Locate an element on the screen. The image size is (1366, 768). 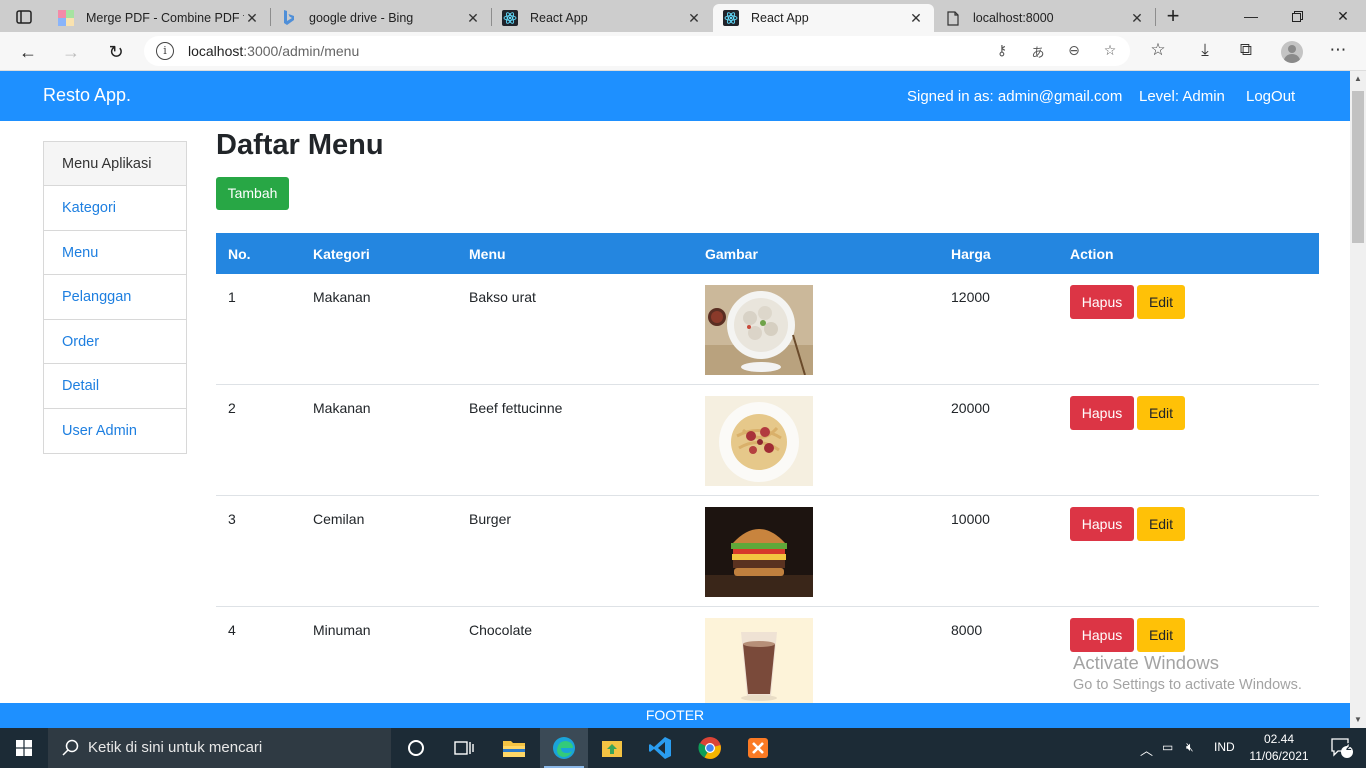
browser-tab-localhost-8000: localhost:8000 ✕ is located at coordinates (1045, 18).